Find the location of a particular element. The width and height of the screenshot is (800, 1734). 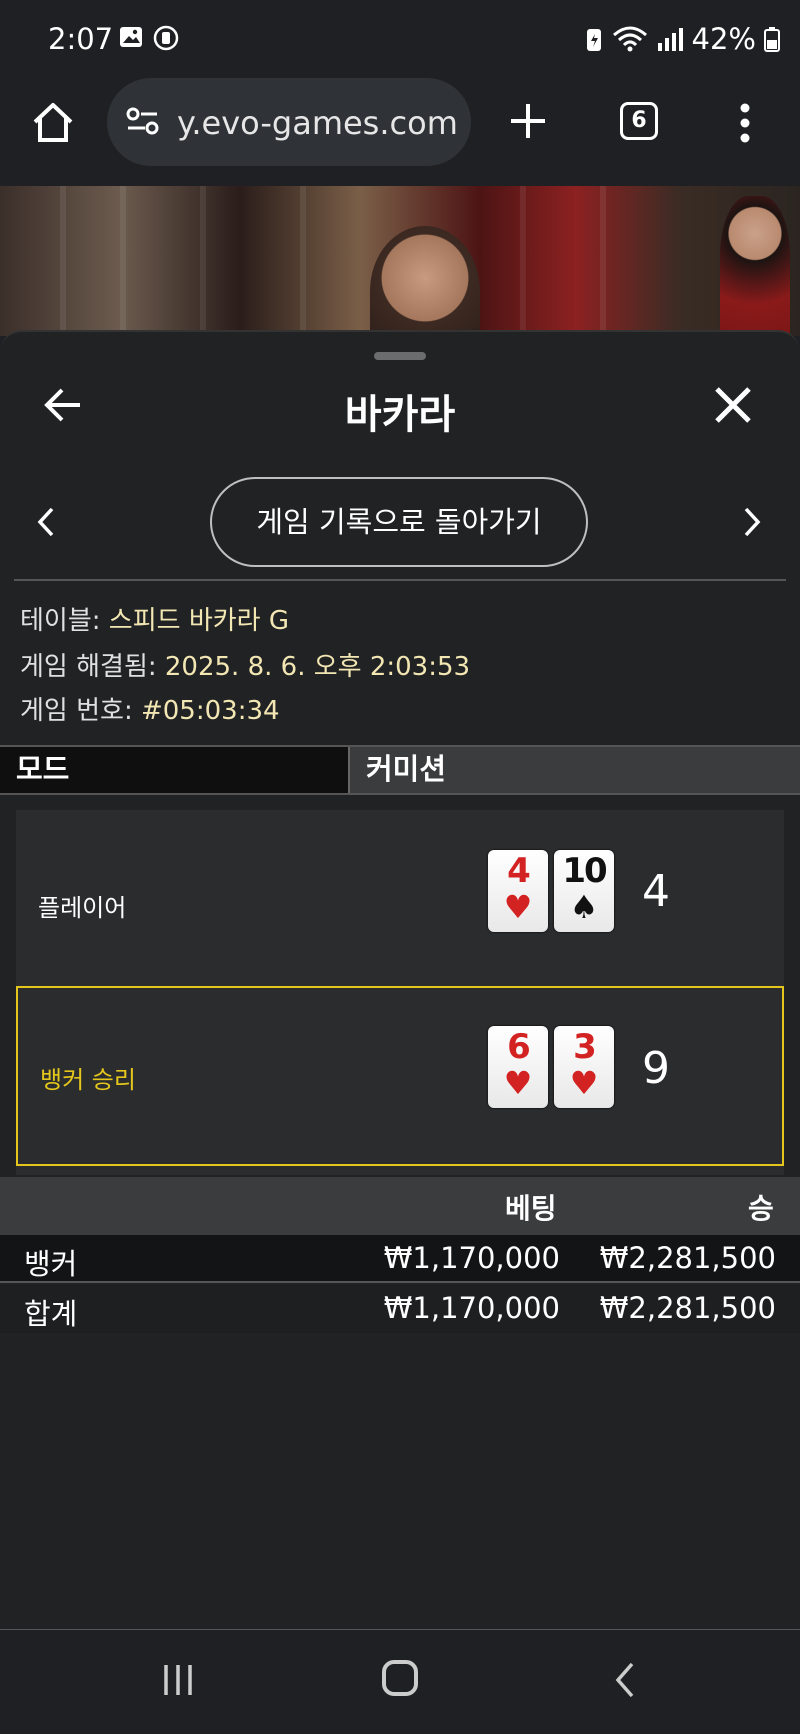

table-row-total: 합계 ₩1,170,000 ₩2,281,500 is located at coordinates (400, 1309).